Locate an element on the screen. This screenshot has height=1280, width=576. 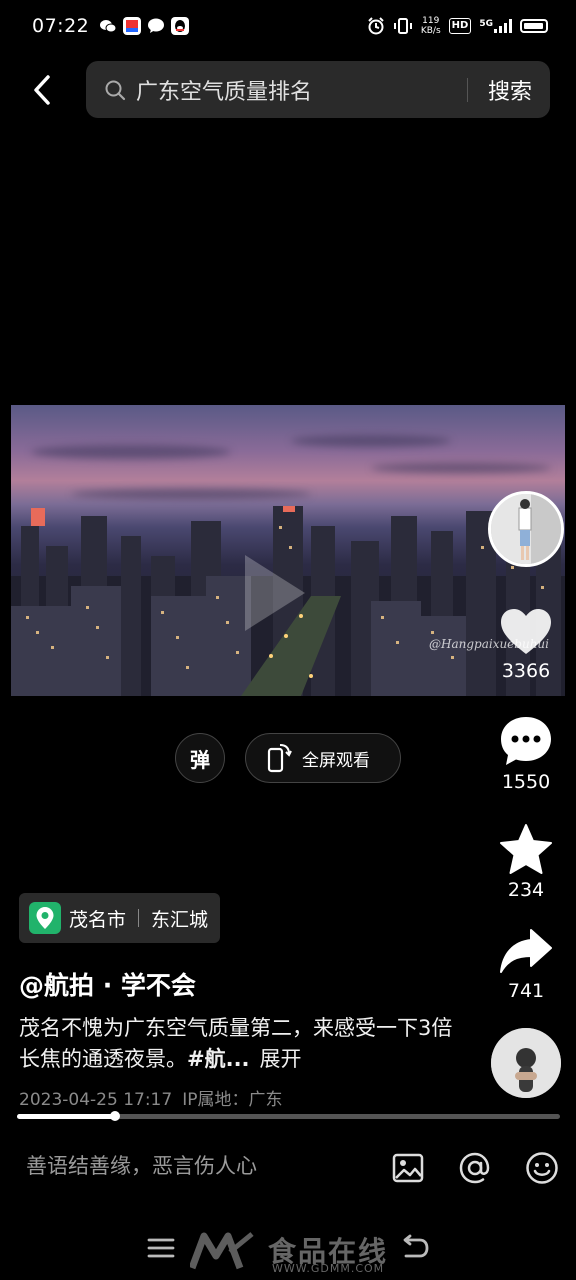
image-button is located at coordinates (408, 1168).